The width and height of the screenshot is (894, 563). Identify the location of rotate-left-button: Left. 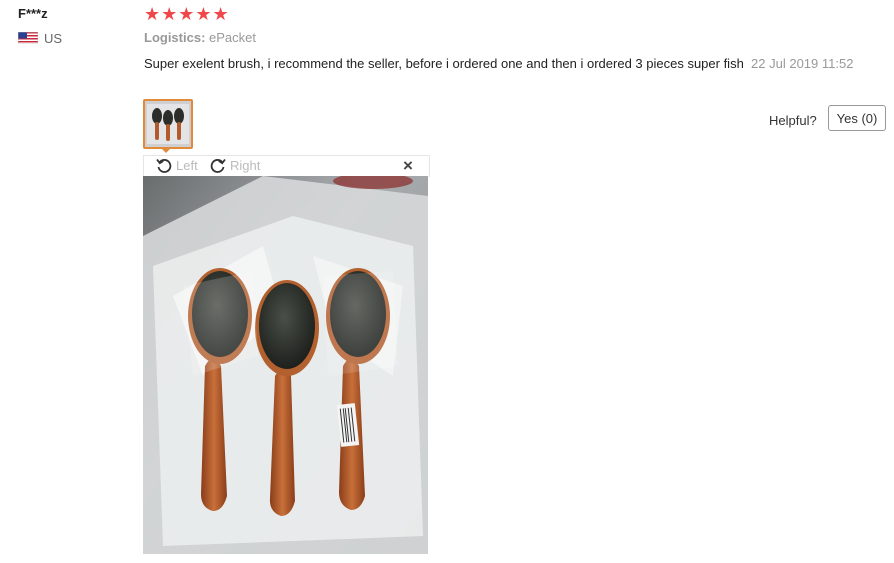
(177, 165).